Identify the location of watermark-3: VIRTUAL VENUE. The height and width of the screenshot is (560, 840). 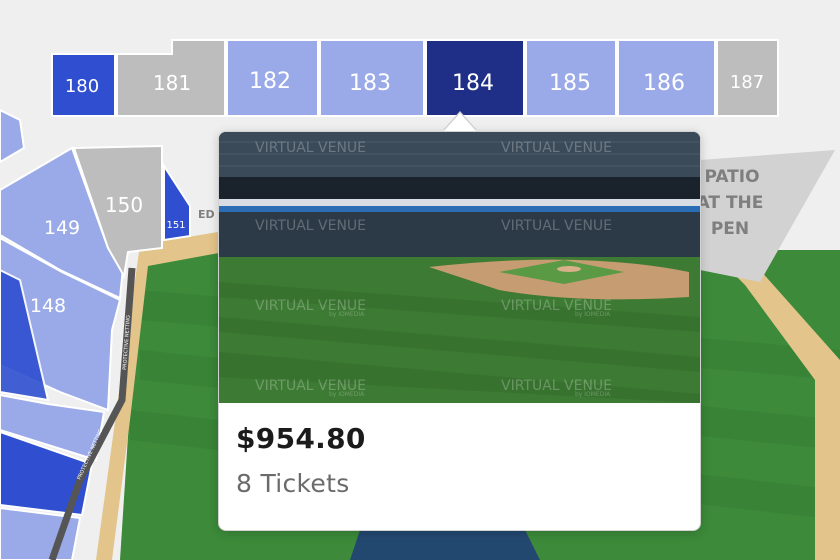
(310, 226).